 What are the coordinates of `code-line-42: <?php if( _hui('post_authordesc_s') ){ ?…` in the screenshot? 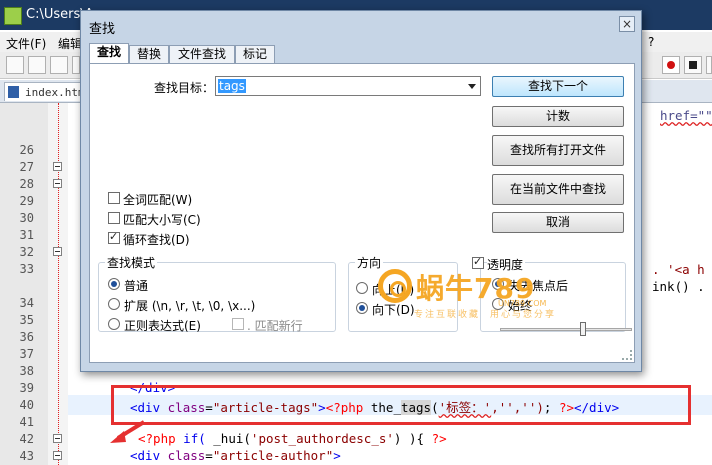 It's located at (292, 438).